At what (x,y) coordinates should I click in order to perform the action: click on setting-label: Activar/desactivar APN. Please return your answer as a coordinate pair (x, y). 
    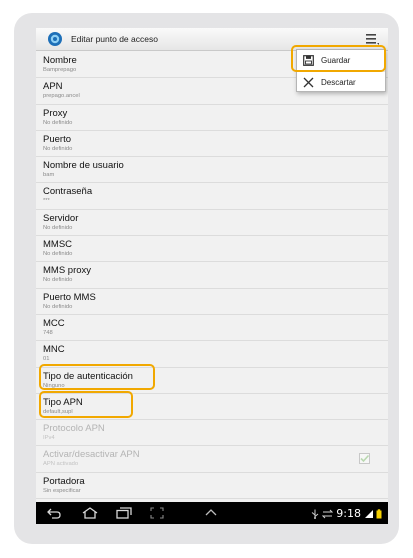
    Looking at the image, I should click on (91, 455).